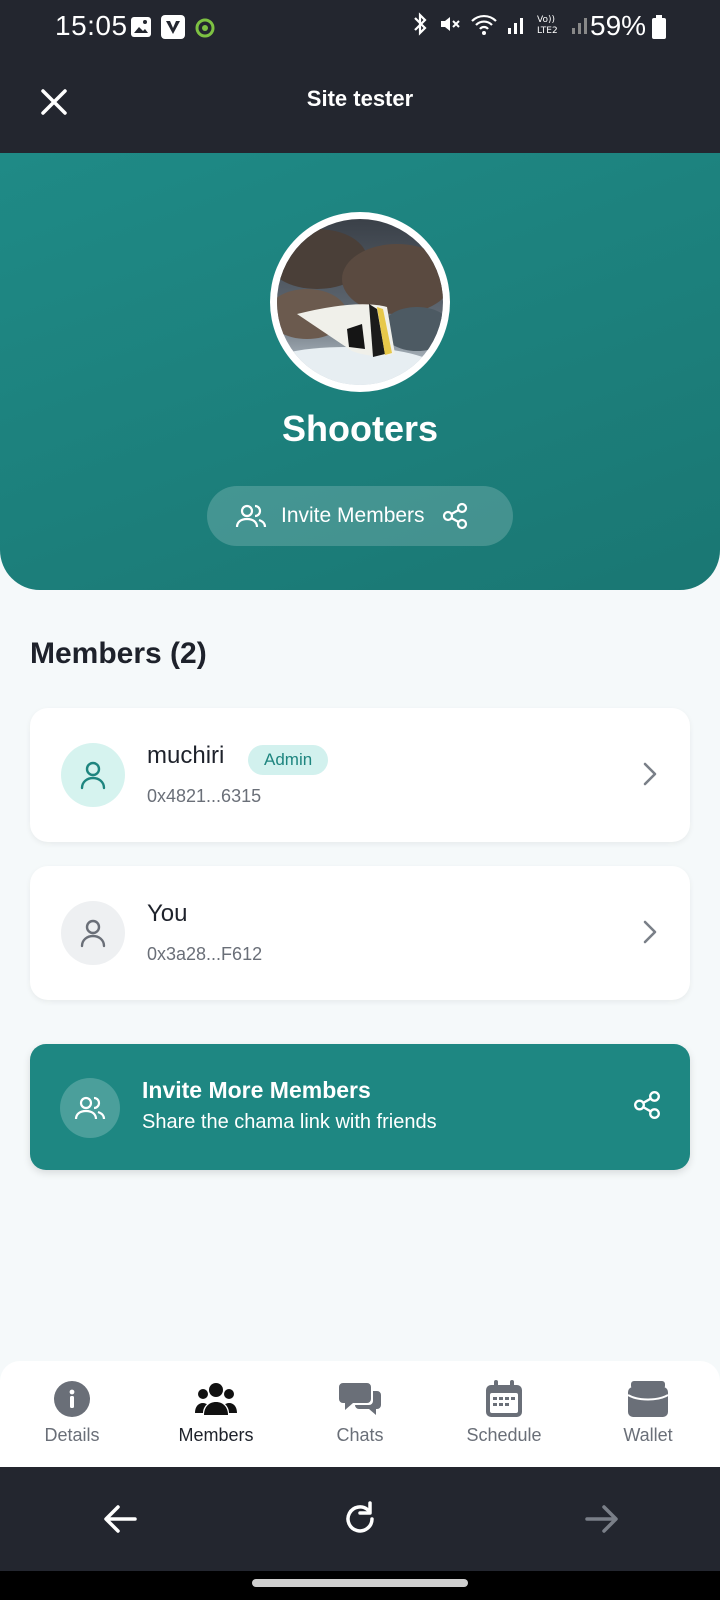 The height and width of the screenshot is (1600, 720). I want to click on status-system-icons: Vo)) LTE2, so click(501, 24).